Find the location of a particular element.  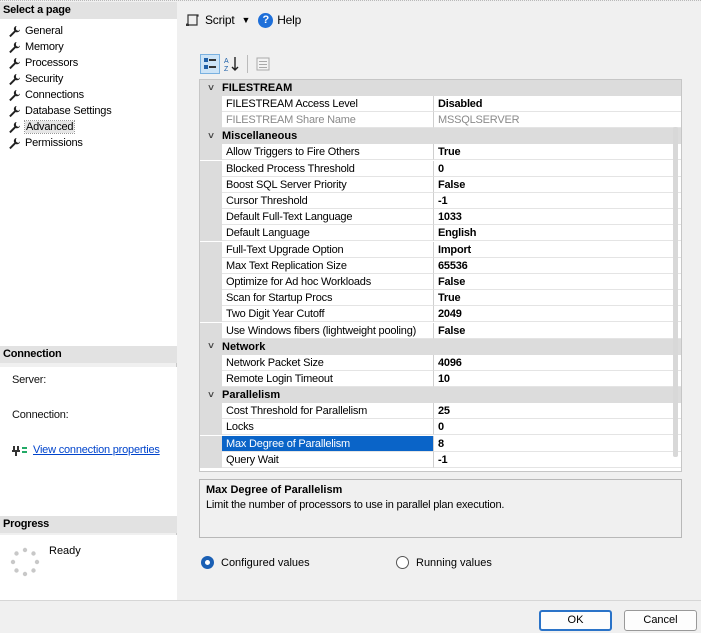

property-row: Optimize for Ad hoc Workloads False is located at coordinates (440, 282).